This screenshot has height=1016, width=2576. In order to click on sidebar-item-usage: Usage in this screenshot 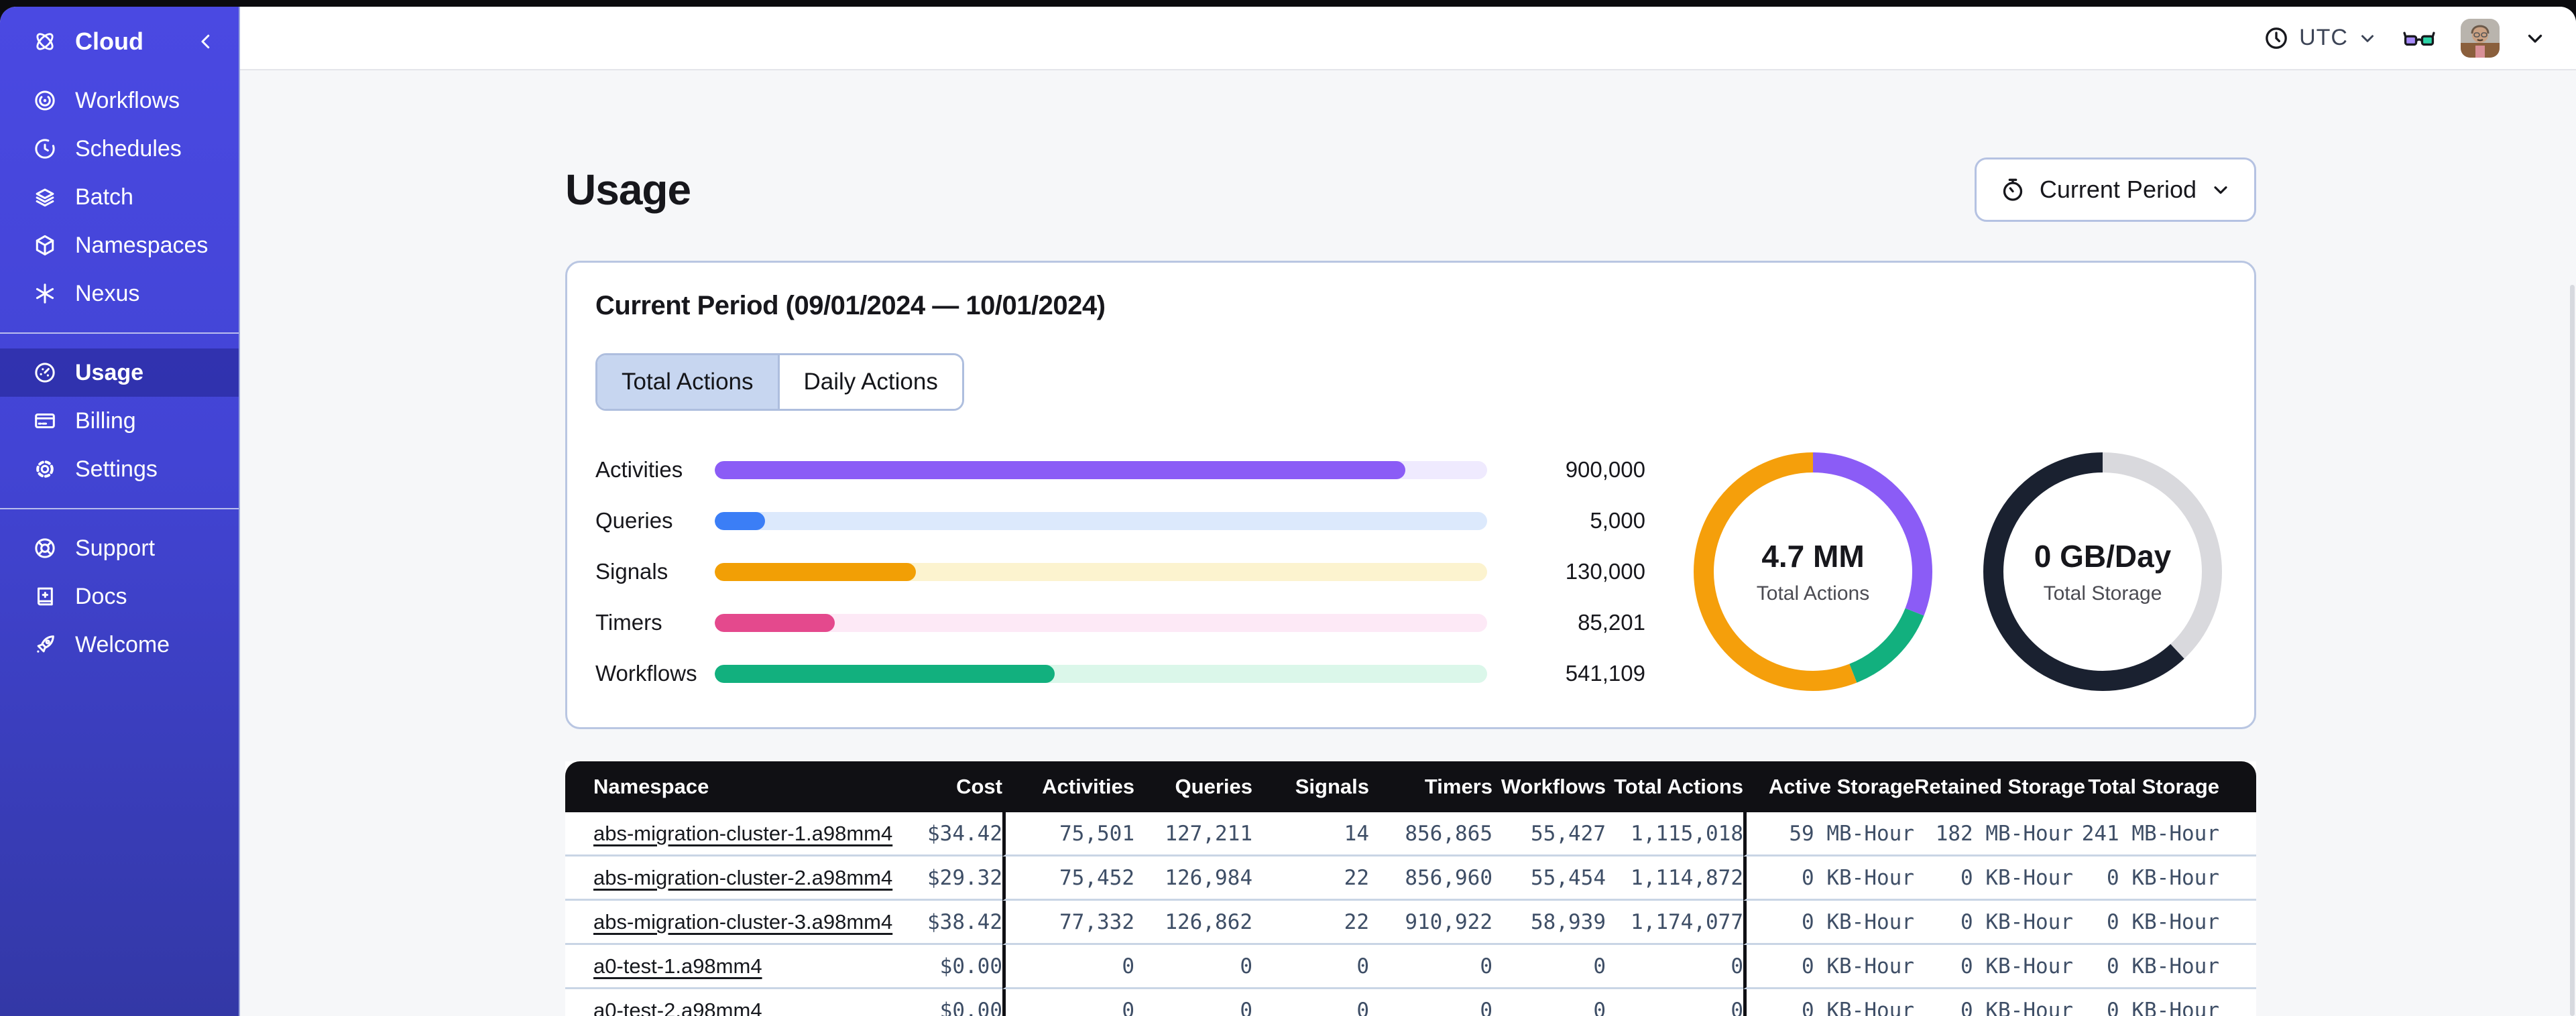, I will do `click(119, 372)`.